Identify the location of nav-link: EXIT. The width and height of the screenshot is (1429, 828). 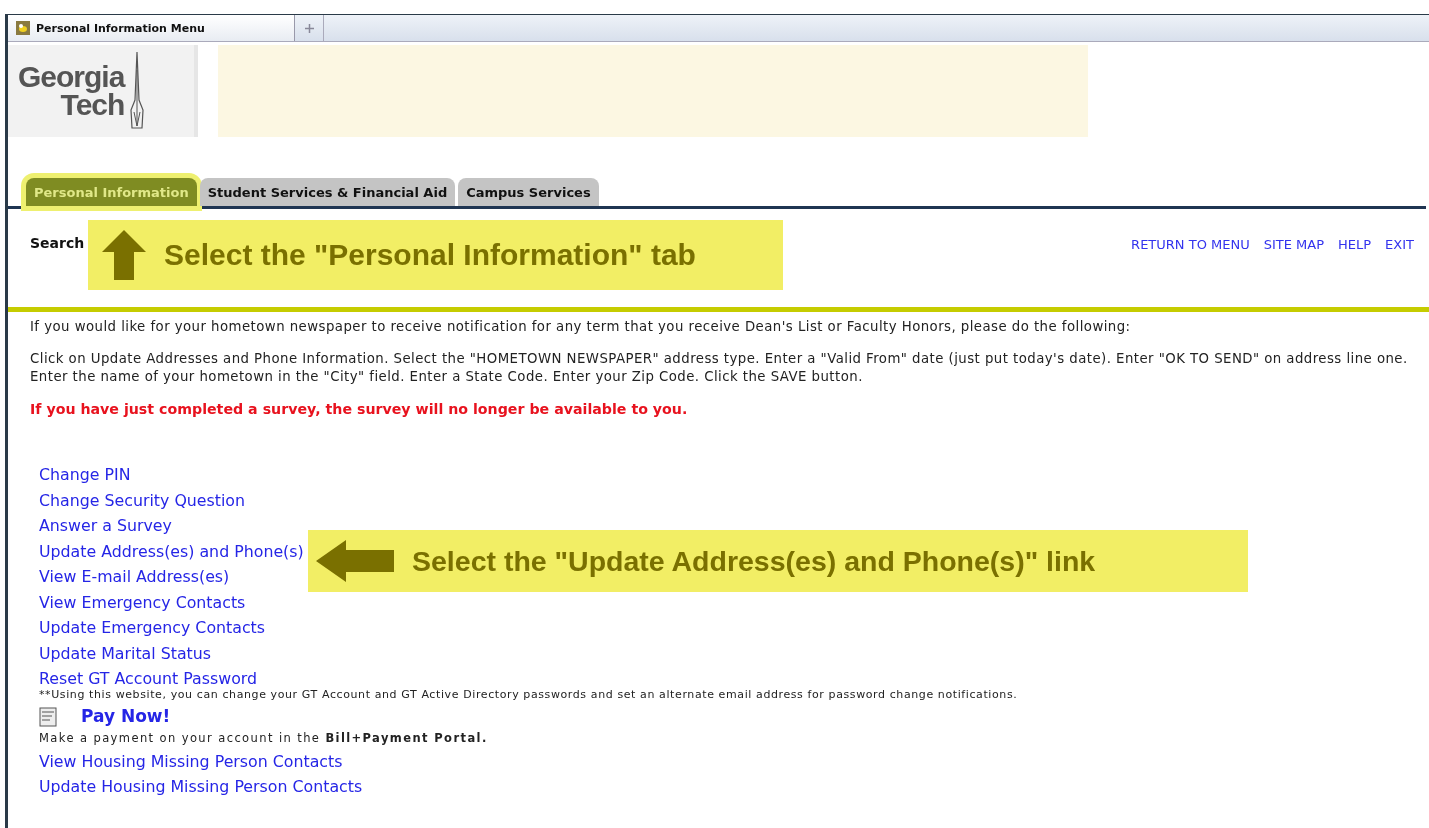
(1399, 244).